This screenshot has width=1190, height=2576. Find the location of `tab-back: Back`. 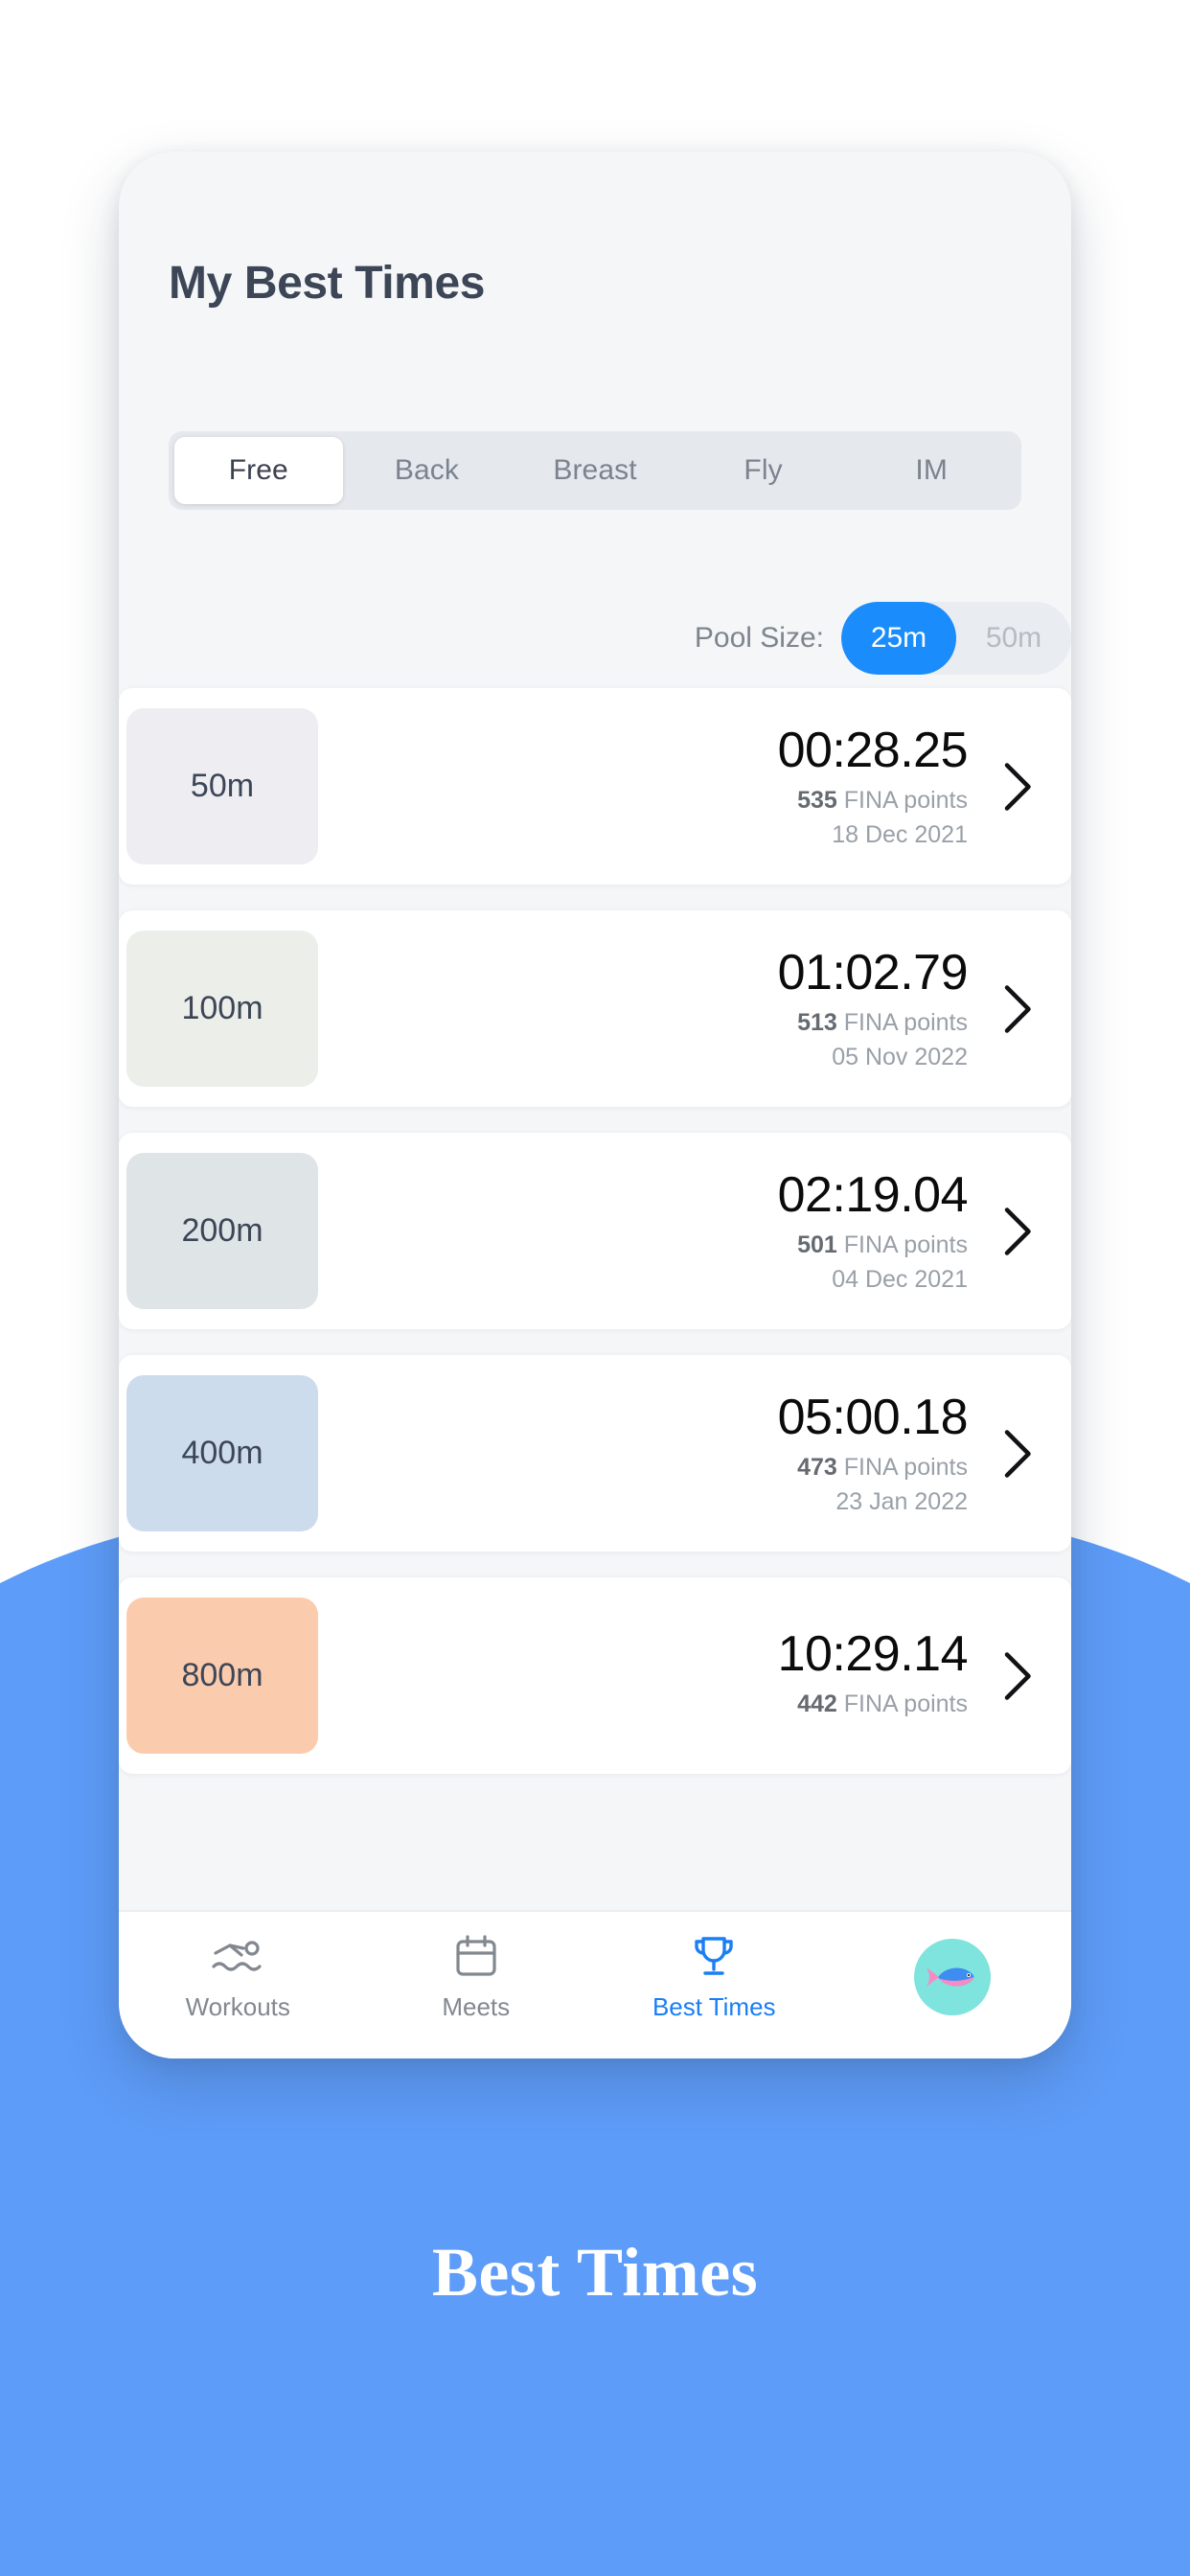

tab-back: Back is located at coordinates (428, 470).